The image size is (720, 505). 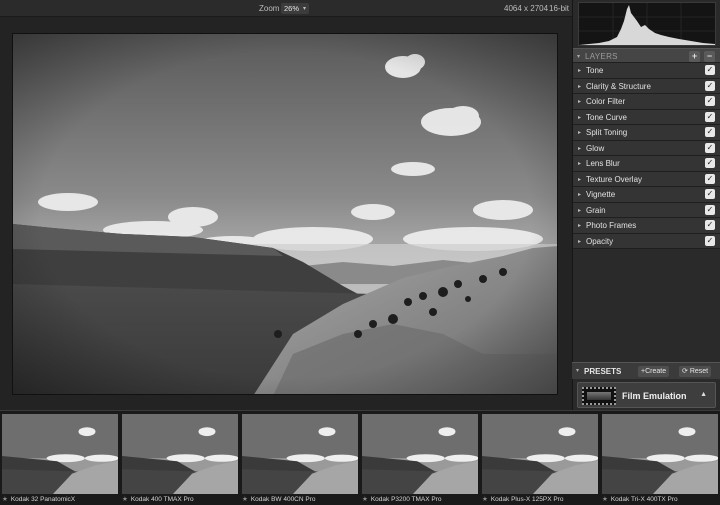 What do you see at coordinates (60, 459) in the screenshot?
I see `preset-thumbnail: ★ Kodak 32 PanatomicX` at bounding box center [60, 459].